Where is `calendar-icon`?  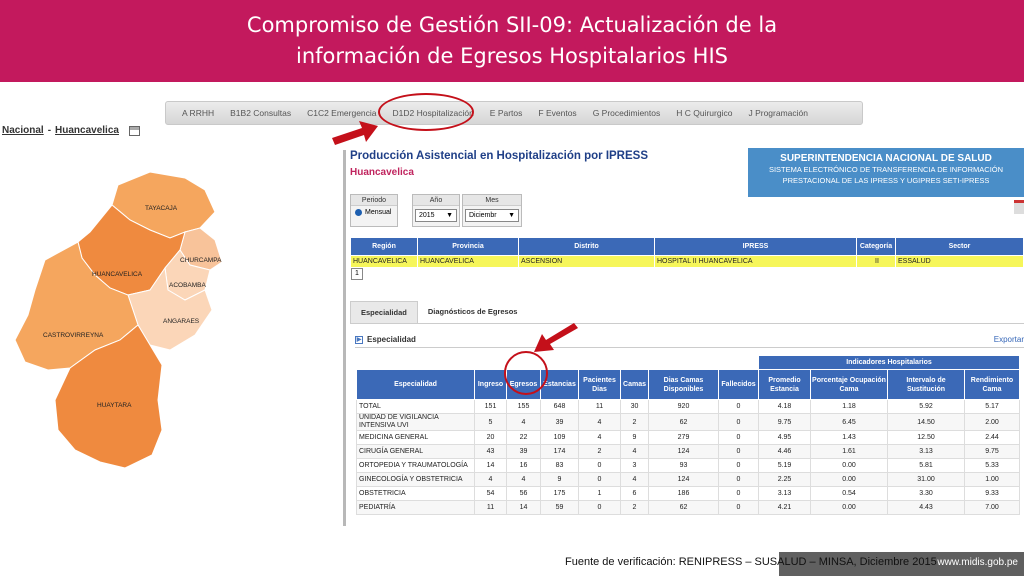
calendar-icon is located at coordinates (134, 130).